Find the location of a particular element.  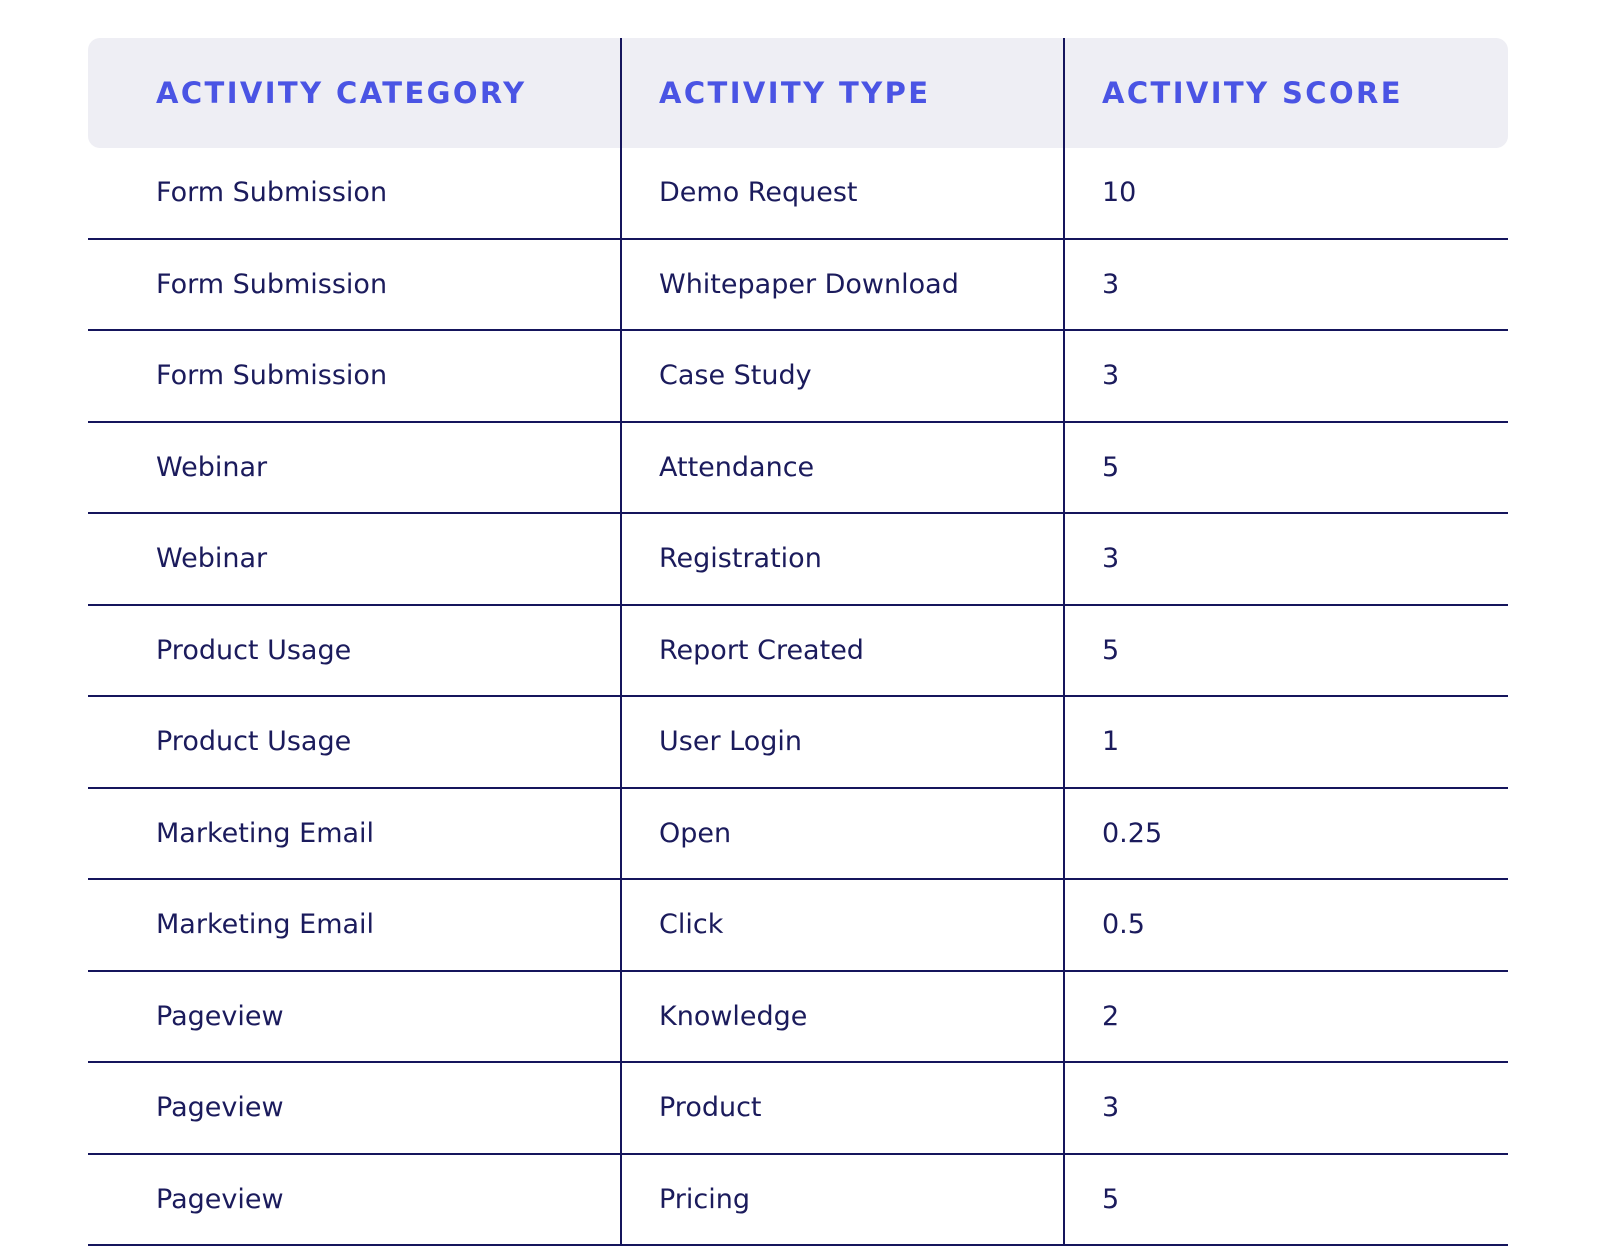

table-row: Form Submission Case Study 3 is located at coordinates (798, 377).